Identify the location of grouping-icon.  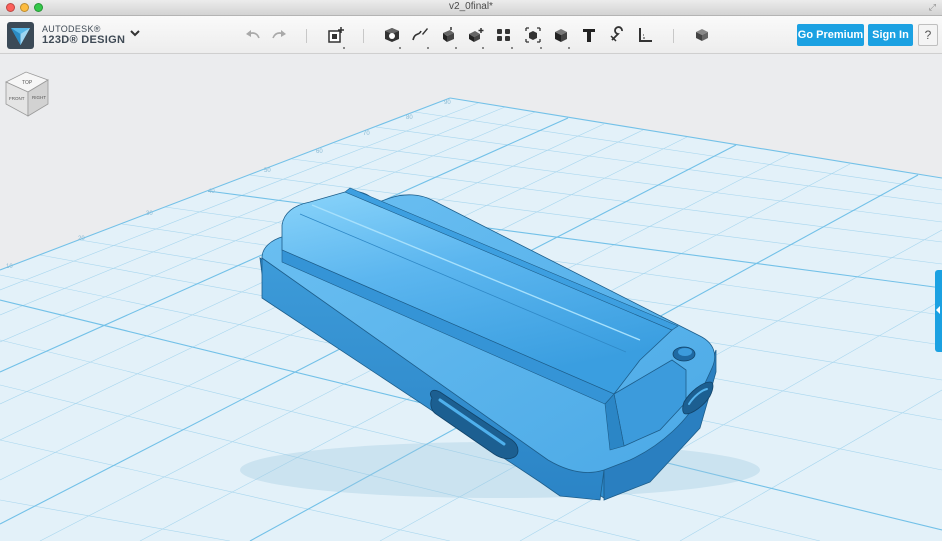
(533, 35).